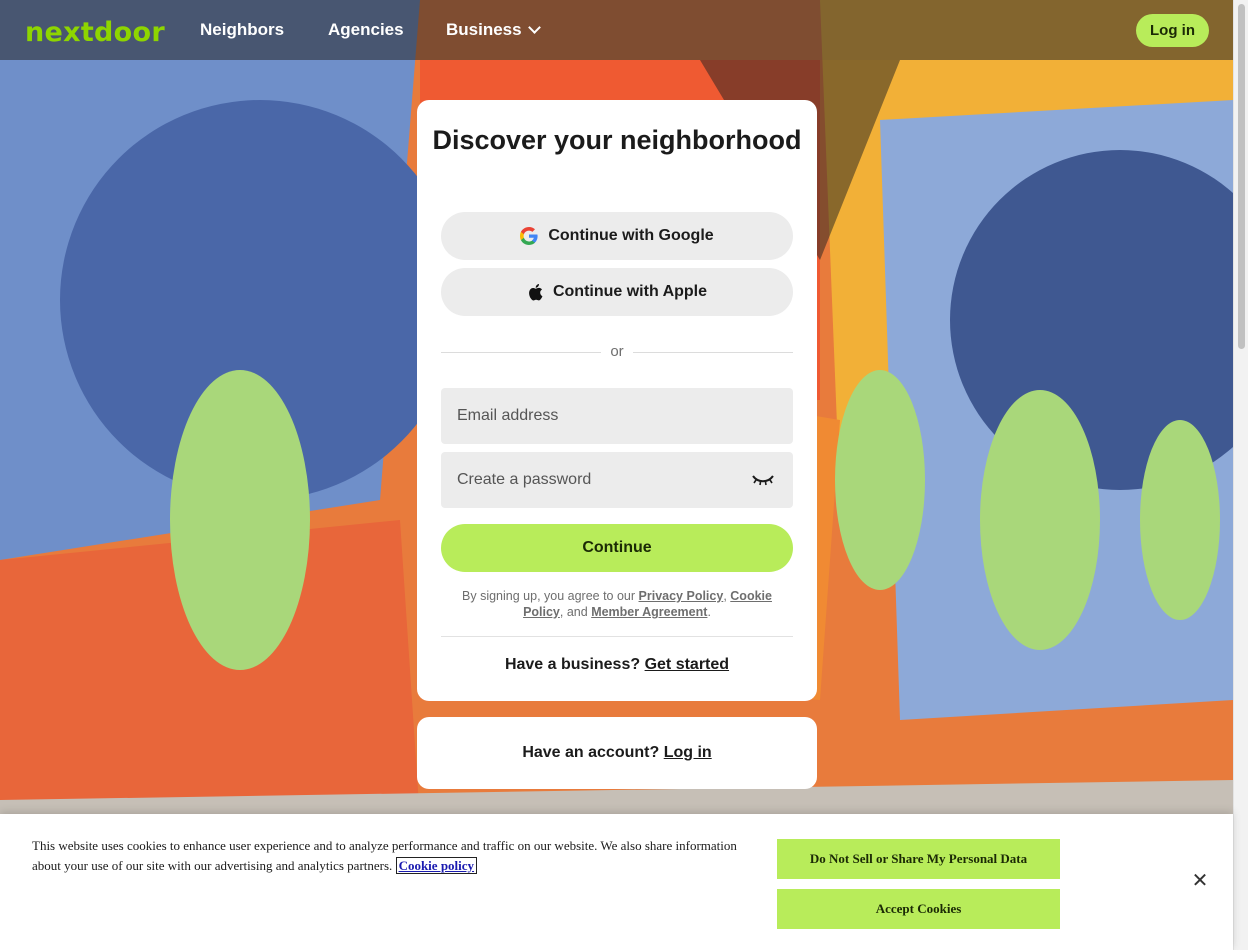  What do you see at coordinates (366, 30) in the screenshot?
I see `nav-agencies: Agencies` at bounding box center [366, 30].